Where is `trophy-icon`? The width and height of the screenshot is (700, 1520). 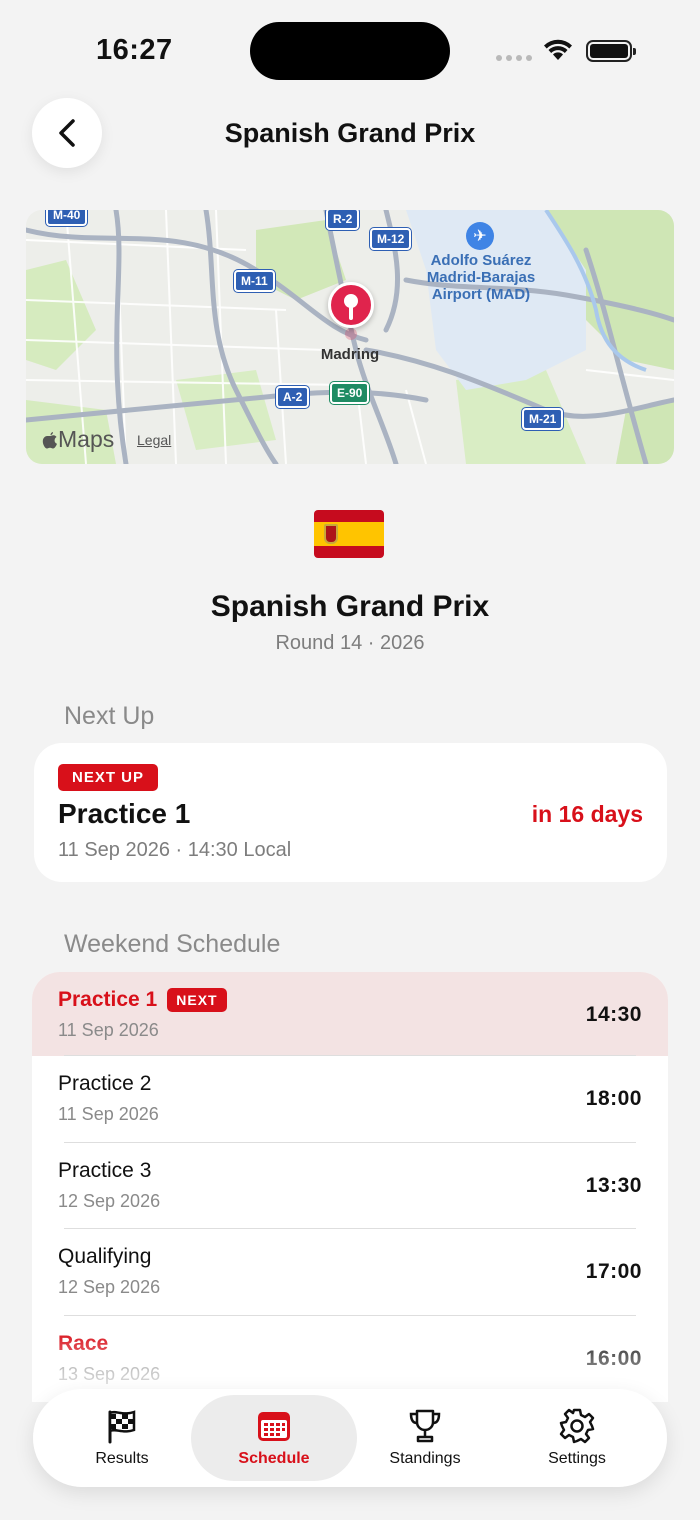
trophy-icon is located at coordinates (425, 1426).